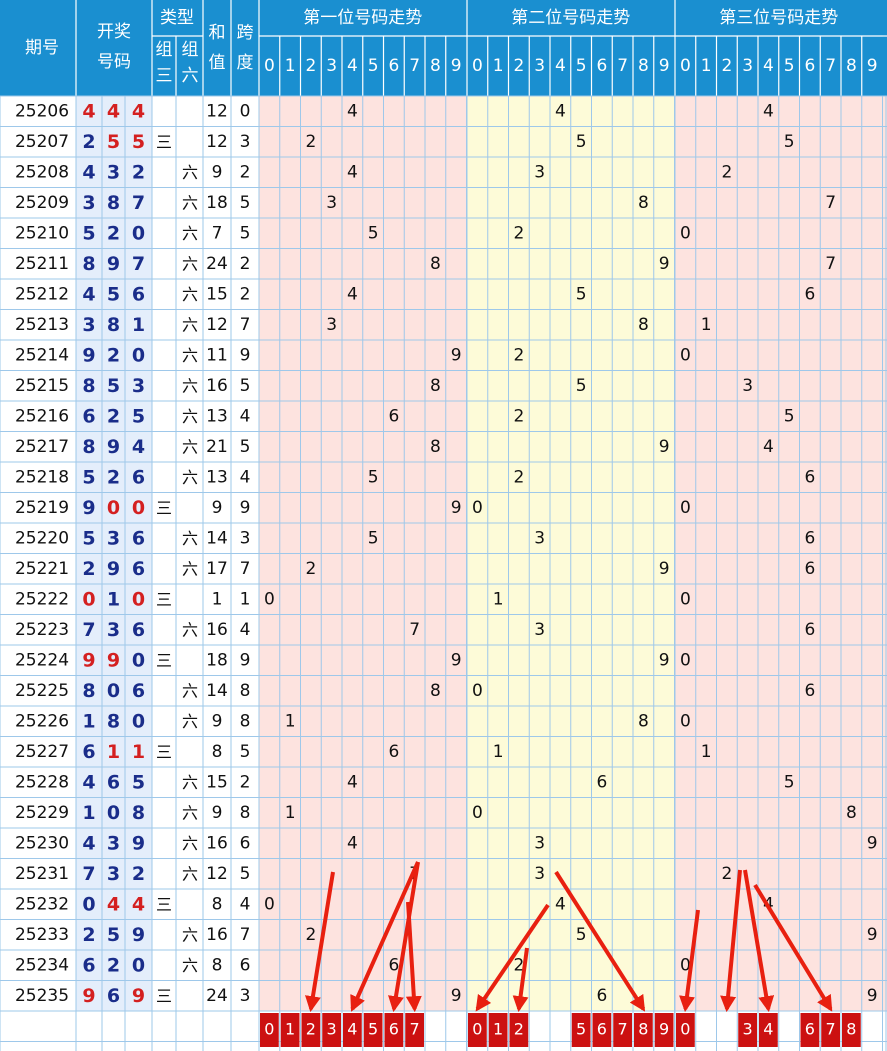 This screenshot has height=1051, width=887. I want to click on position-1-title: 第一位号码走势, so click(362, 18).